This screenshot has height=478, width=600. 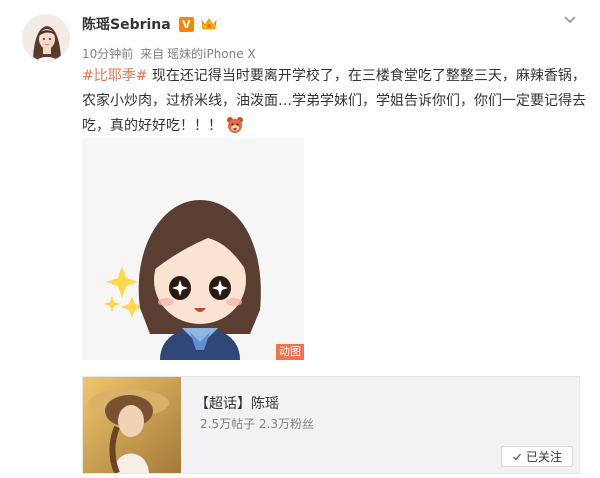 I want to click on check-icon, so click(x=517, y=457).